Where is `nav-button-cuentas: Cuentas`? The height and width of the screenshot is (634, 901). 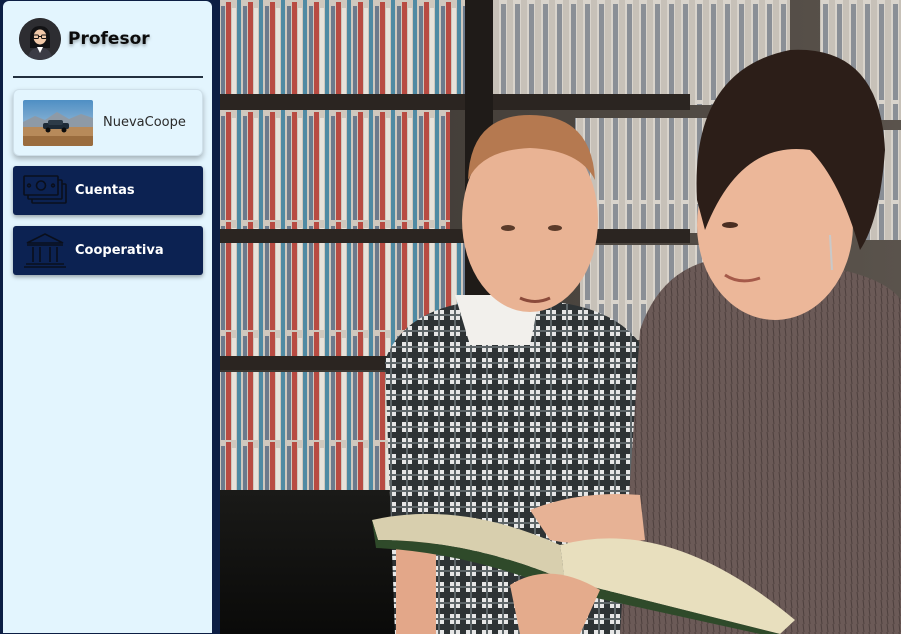
nav-button-cuentas: Cuentas is located at coordinates (108, 190).